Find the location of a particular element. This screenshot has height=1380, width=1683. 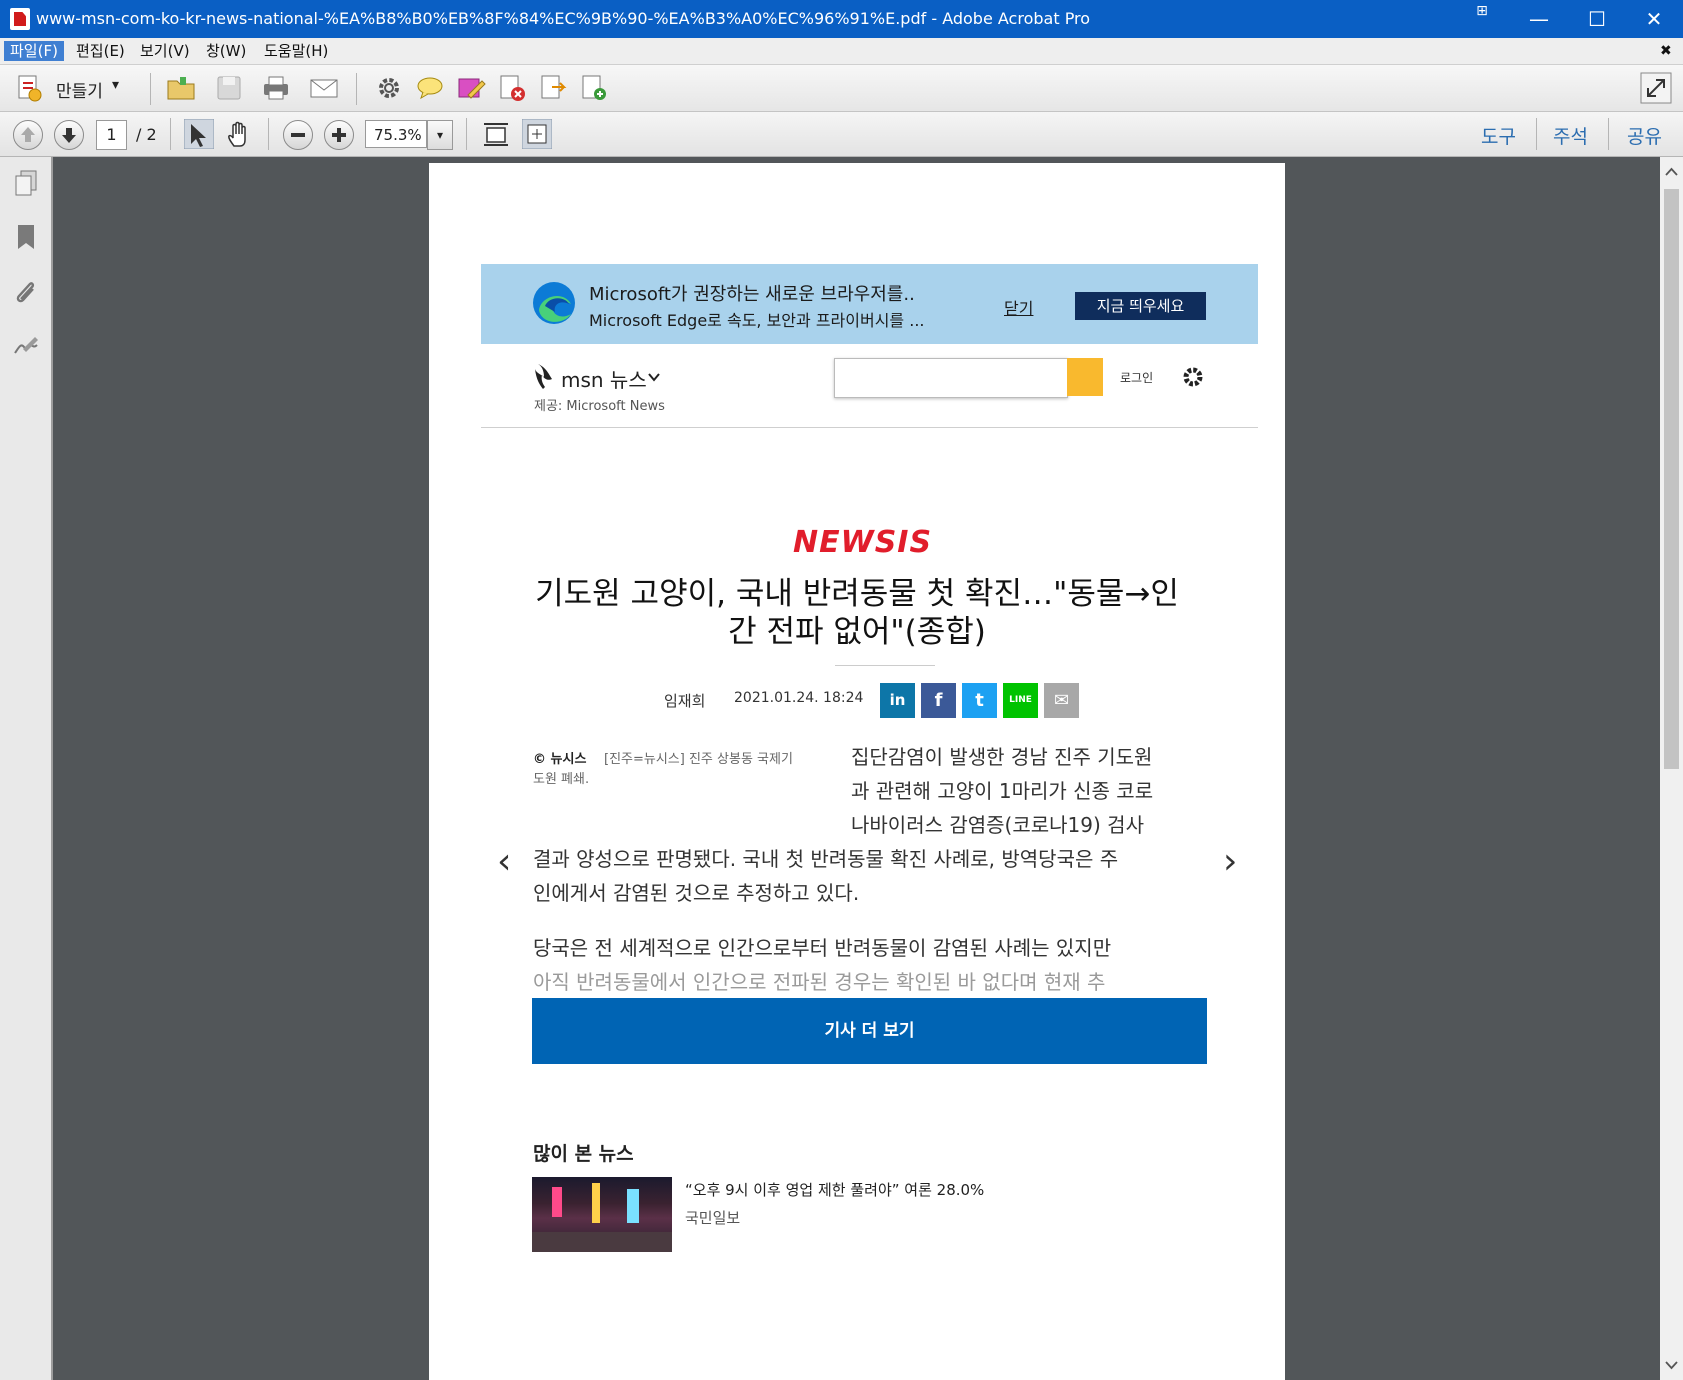

login-link: 로그인 is located at coordinates (1136, 377).